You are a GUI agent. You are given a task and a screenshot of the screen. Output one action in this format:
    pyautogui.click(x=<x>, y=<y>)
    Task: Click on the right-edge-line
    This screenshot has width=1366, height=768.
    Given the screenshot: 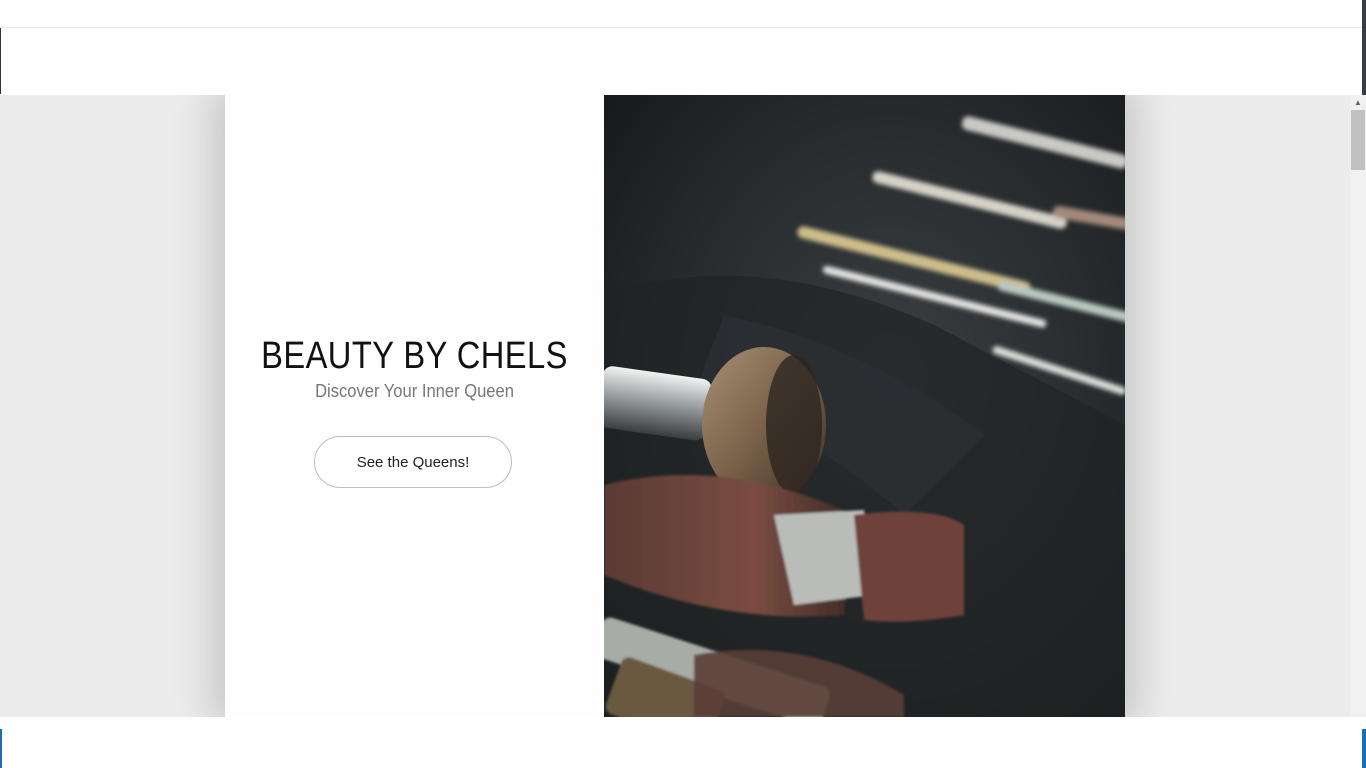 What is the action you would take?
    pyautogui.click(x=1364, y=47)
    